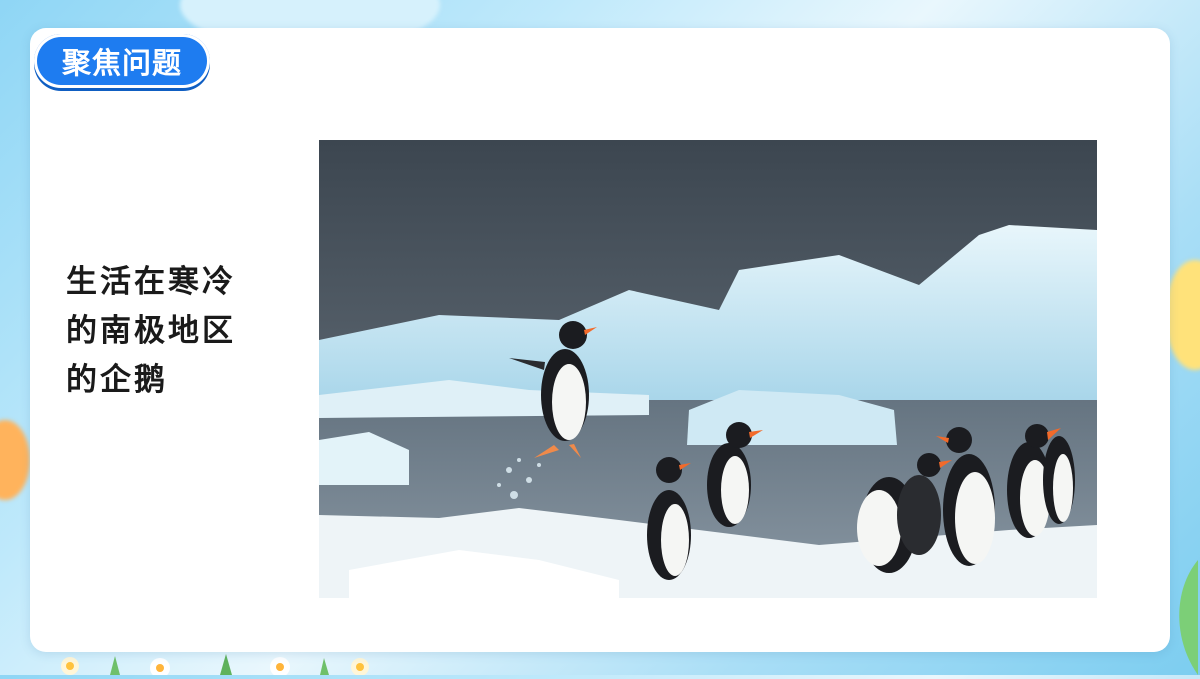 The width and height of the screenshot is (1200, 679). I want to click on leaf-decoration-right, so click(1184, 617).